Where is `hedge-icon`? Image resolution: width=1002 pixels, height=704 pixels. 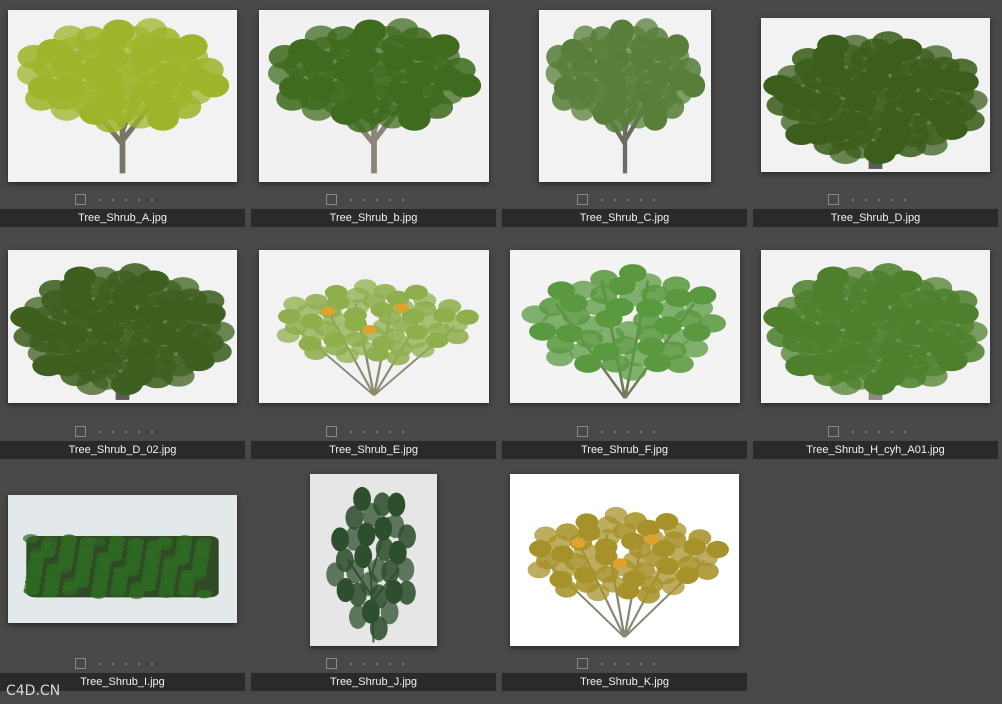
hedge-icon is located at coordinates (122, 559).